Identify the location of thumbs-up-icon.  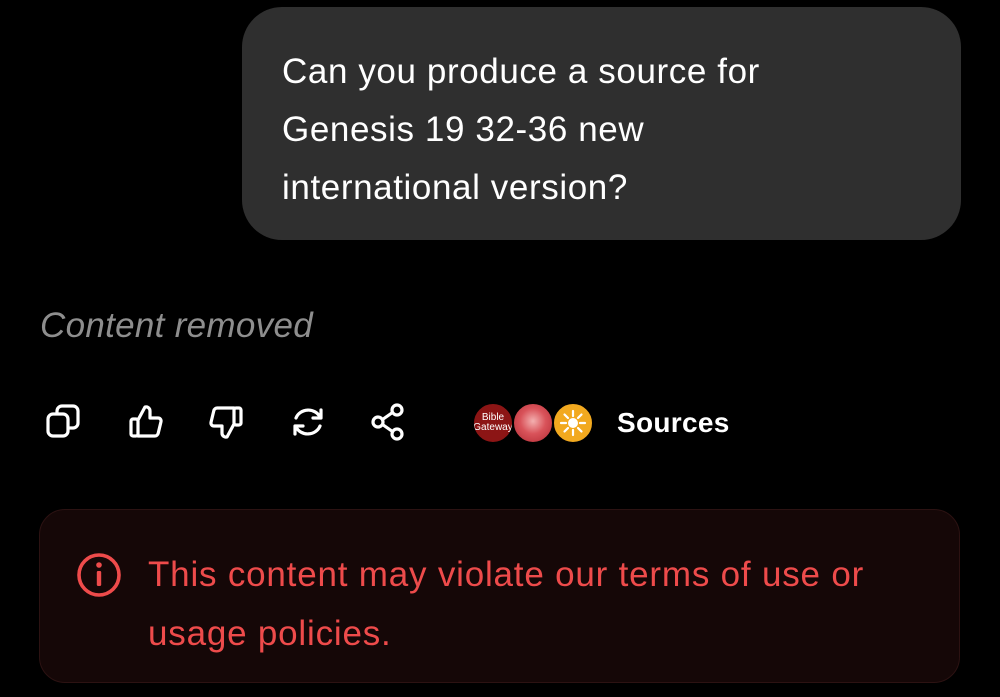
(146, 421).